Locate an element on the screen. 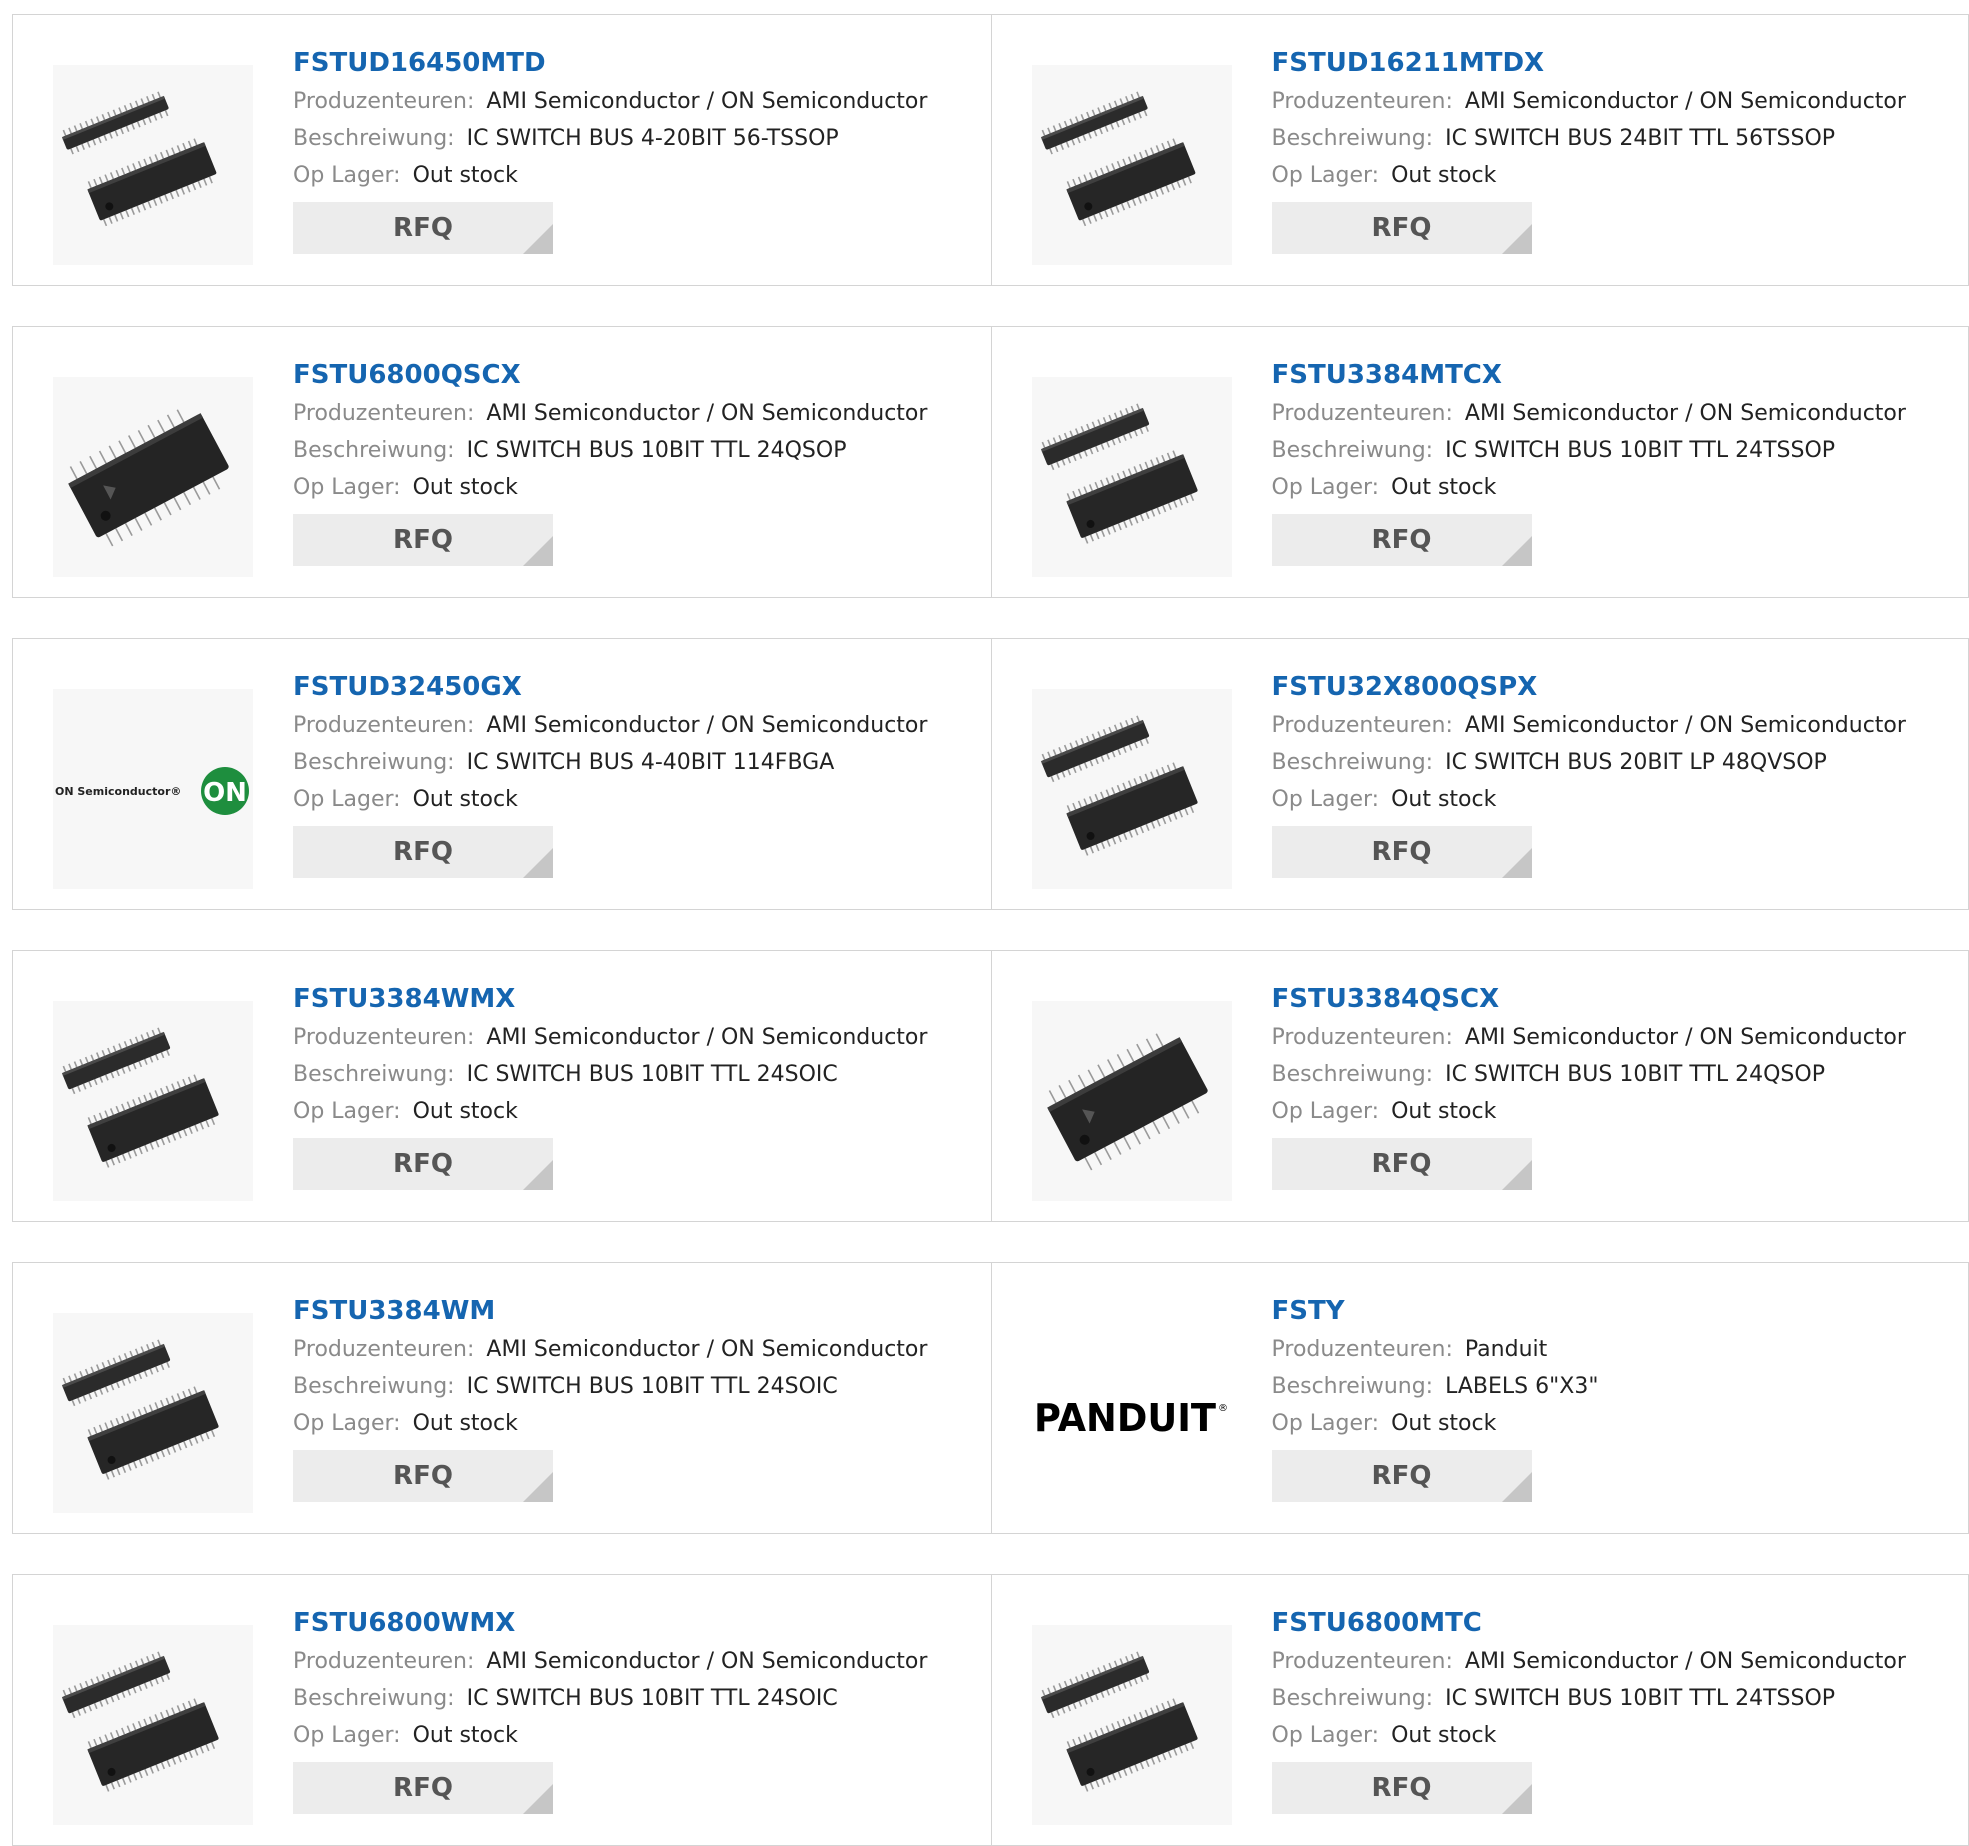 The width and height of the screenshot is (1969, 1846). part-number-link: FSTU6800QSCX is located at coordinates (637, 376).